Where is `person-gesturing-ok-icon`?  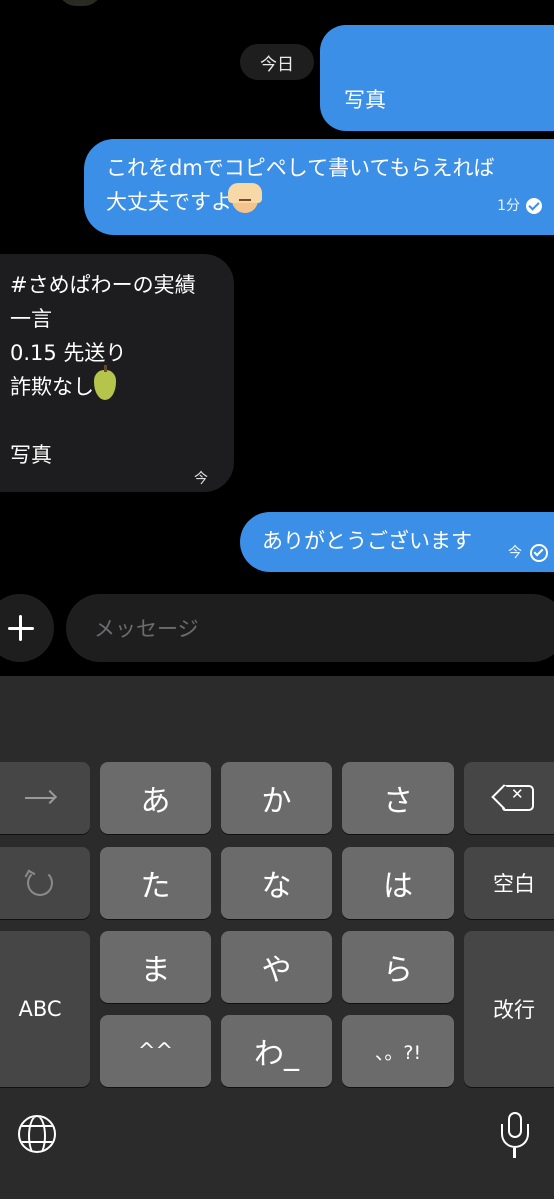 person-gesturing-ok-icon is located at coordinates (245, 198).